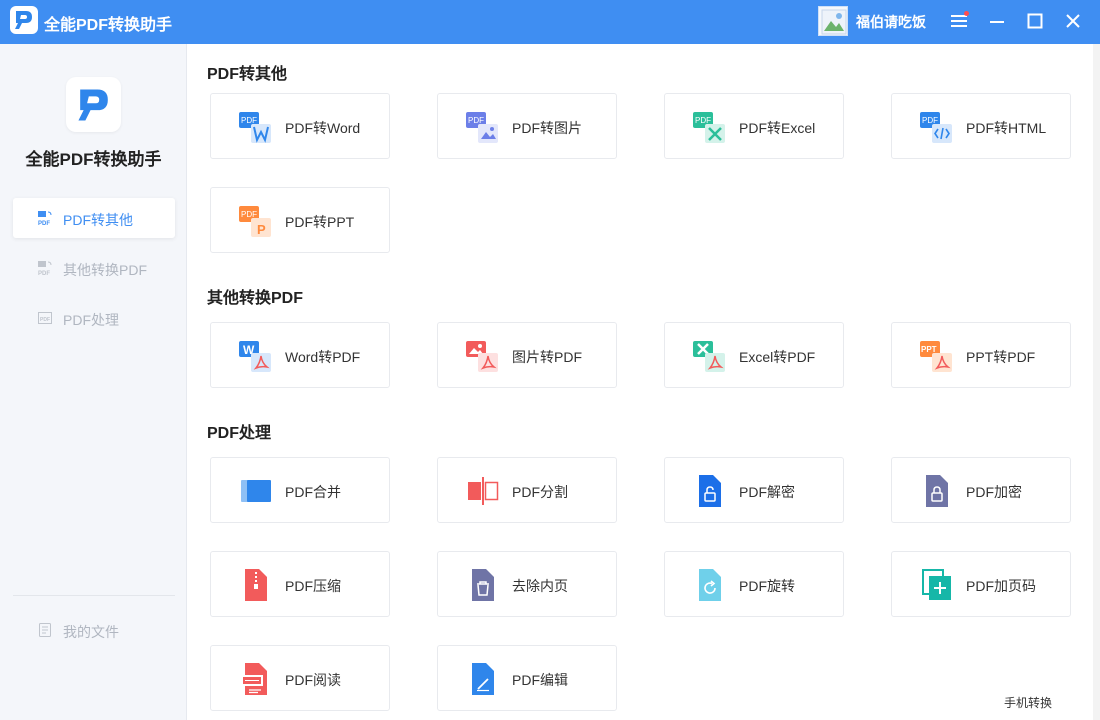 This screenshot has height=720, width=1100. I want to click on card-label: PDF加页码, so click(1001, 586).